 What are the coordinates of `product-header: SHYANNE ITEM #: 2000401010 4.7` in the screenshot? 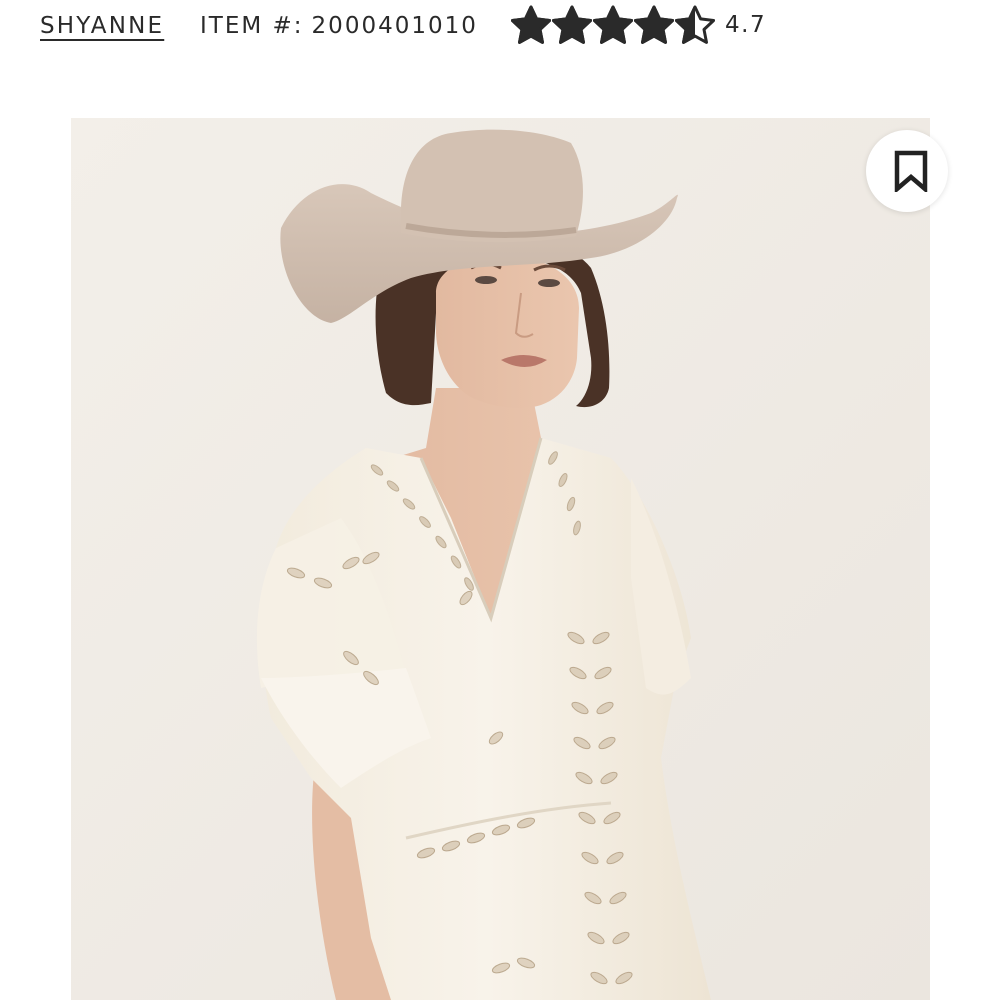 It's located at (500, 30).